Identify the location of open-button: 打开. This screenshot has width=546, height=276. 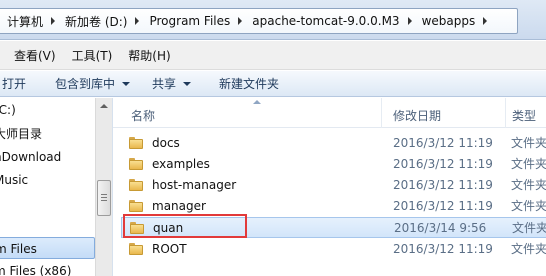
(14, 83).